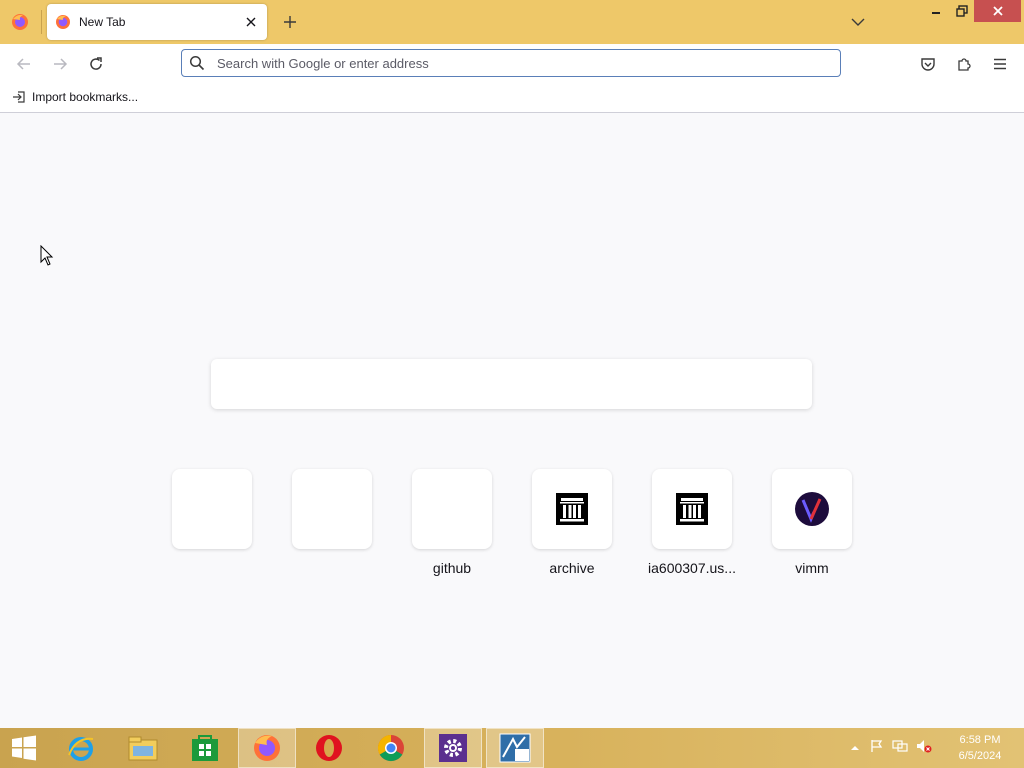  Describe the element at coordinates (980, 756) in the screenshot. I see `clock-date: 6/5/2024` at that location.